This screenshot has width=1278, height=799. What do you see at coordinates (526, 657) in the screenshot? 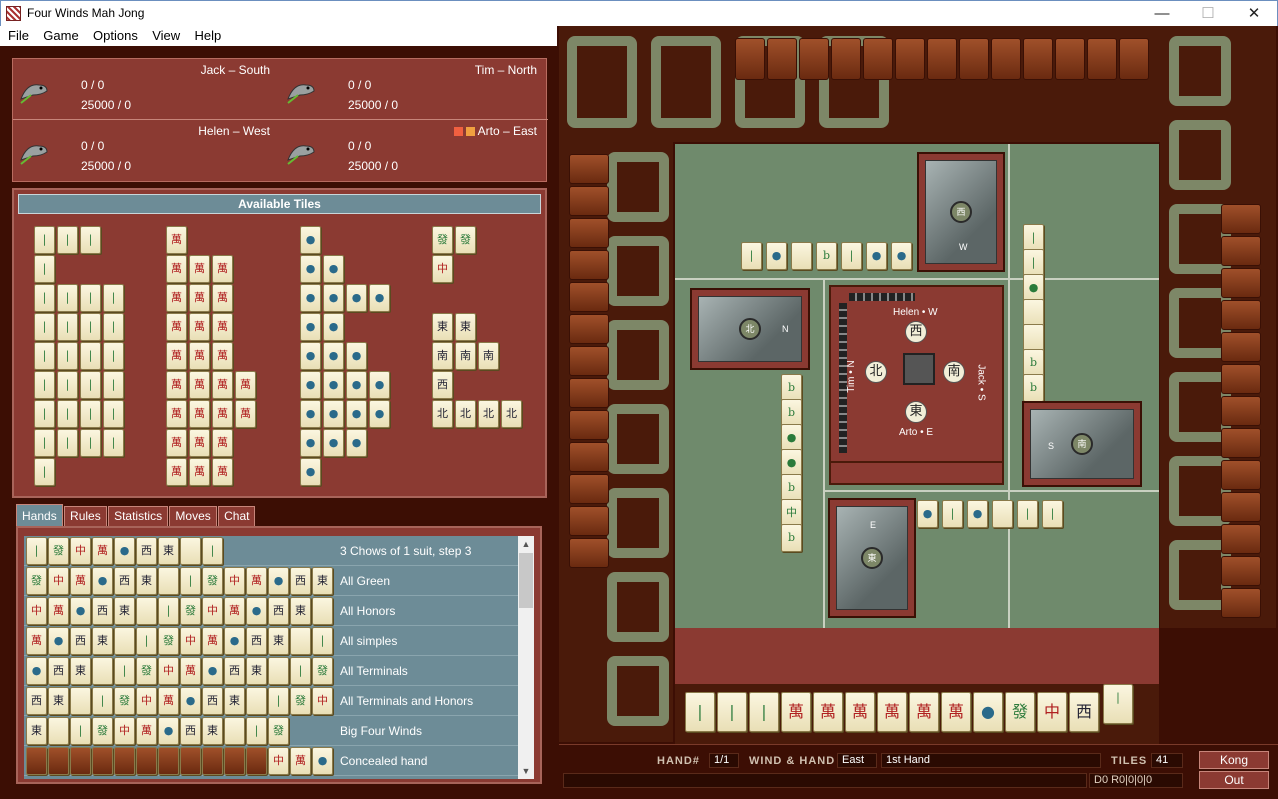
I see `hands-scrollbar: ▲ ▼` at bounding box center [526, 657].